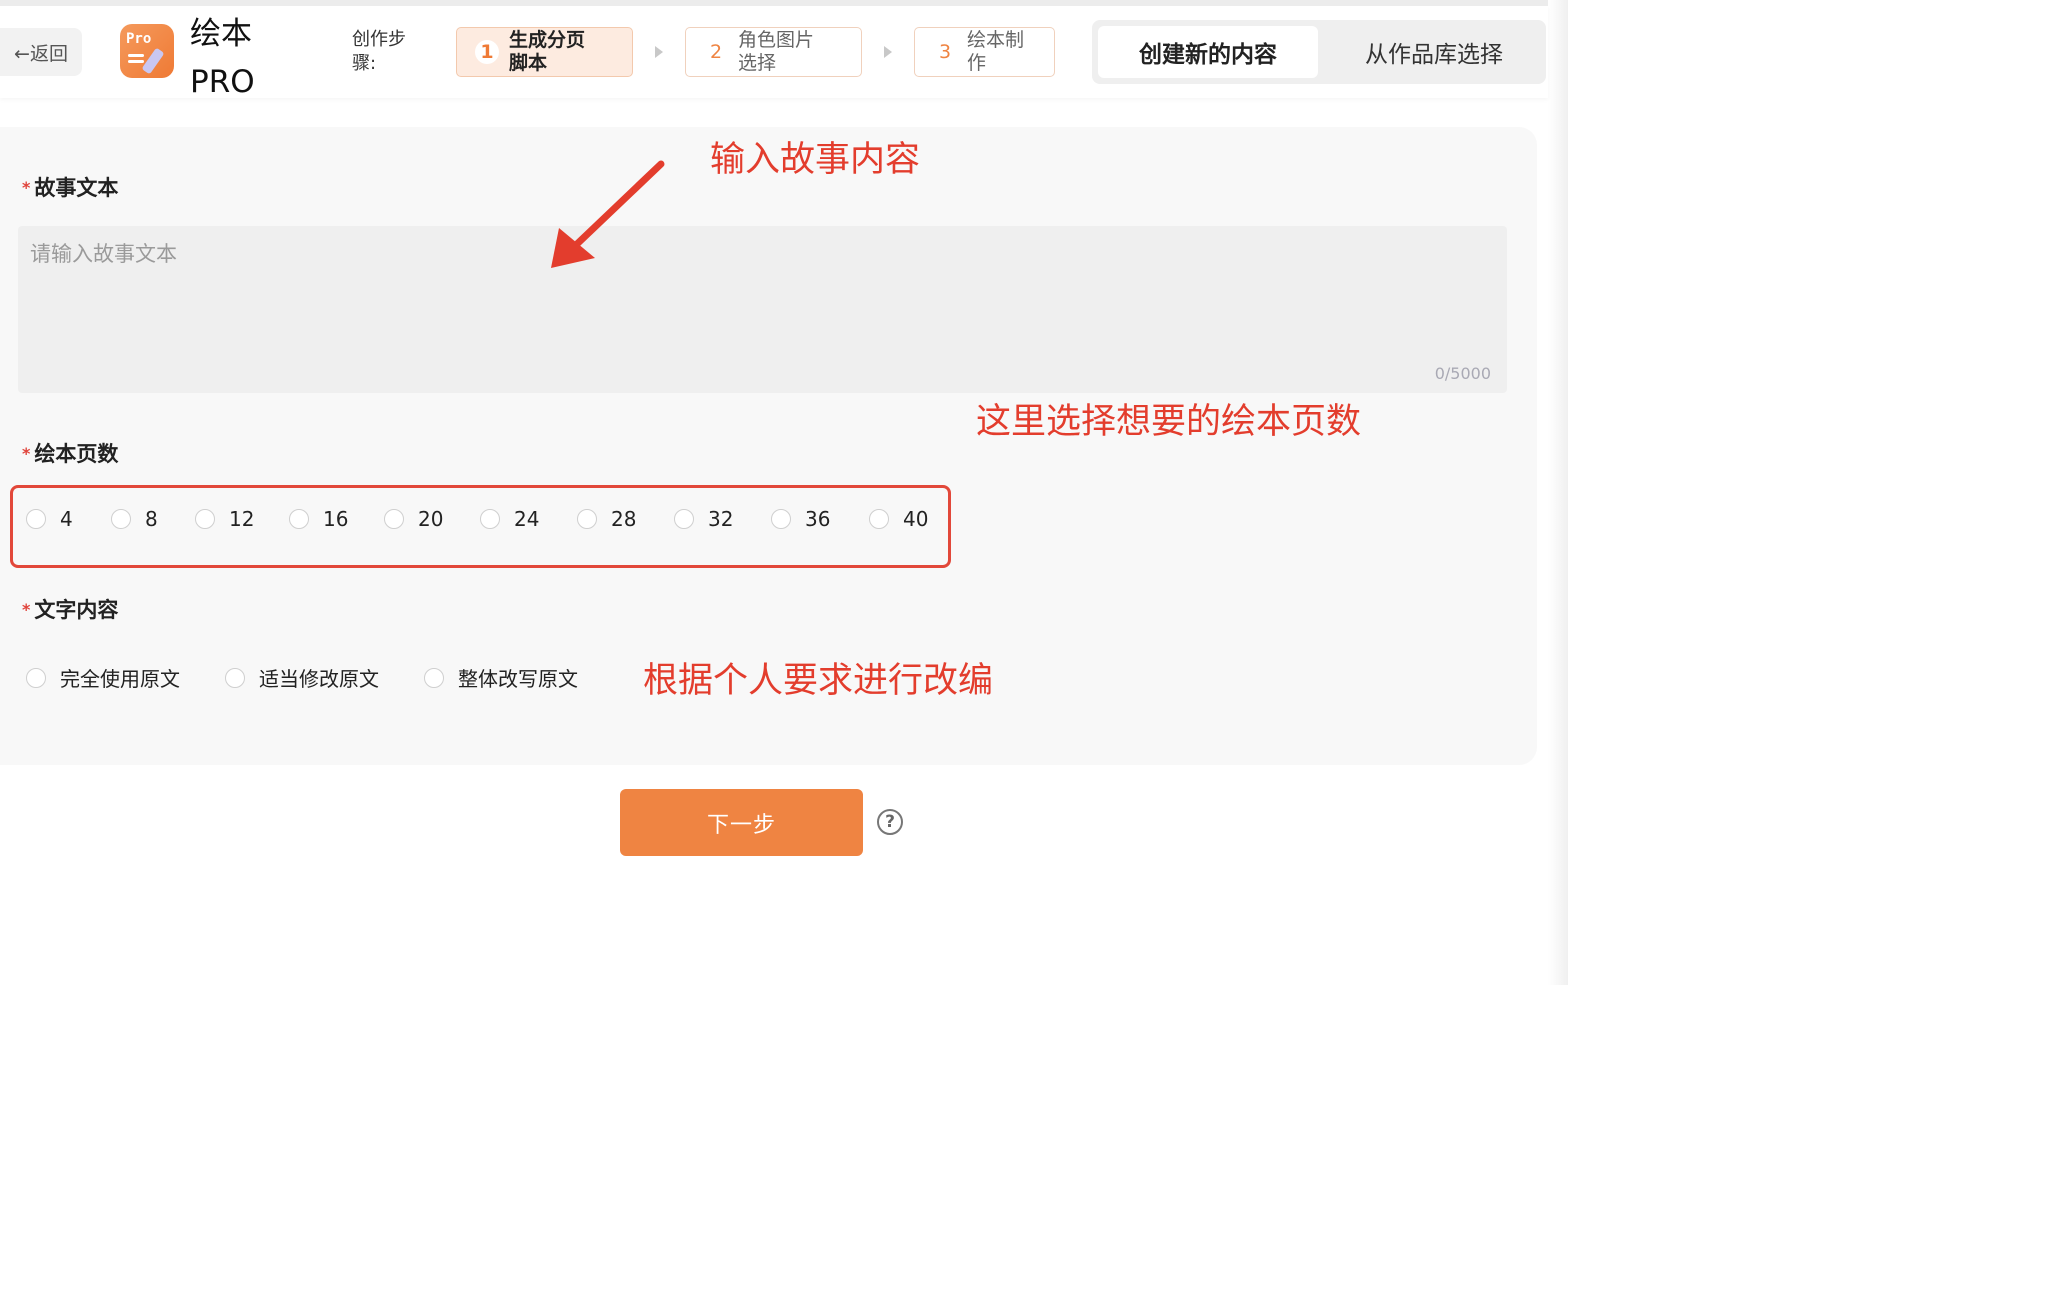 The width and height of the screenshot is (2066, 1298). Describe the element at coordinates (76, 454) in the screenshot. I see `pages-label-text: 绘本页数` at that location.